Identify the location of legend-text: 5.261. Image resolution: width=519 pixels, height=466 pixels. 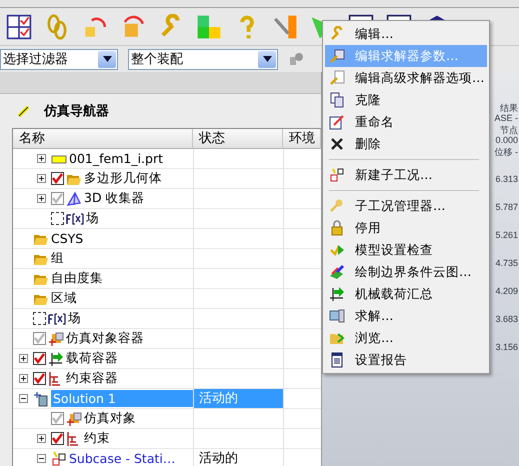
(507, 236).